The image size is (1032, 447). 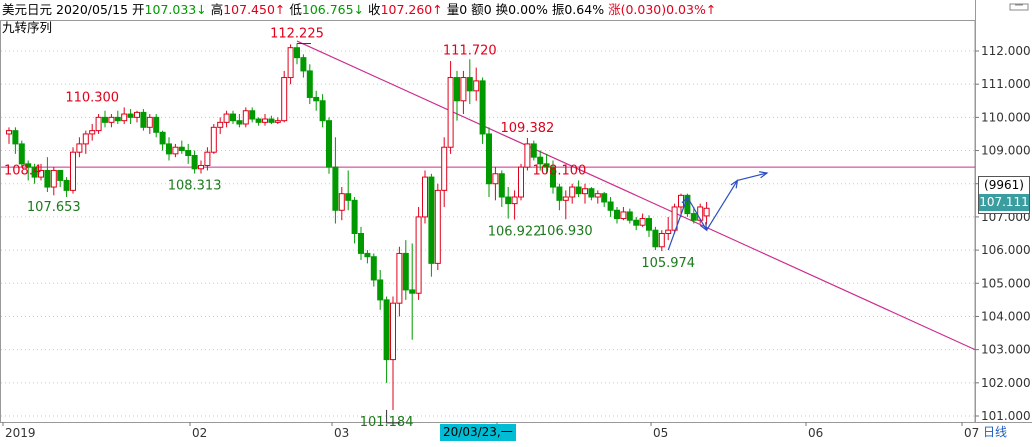 I want to click on x-tick-label: 05, so click(x=660, y=433).